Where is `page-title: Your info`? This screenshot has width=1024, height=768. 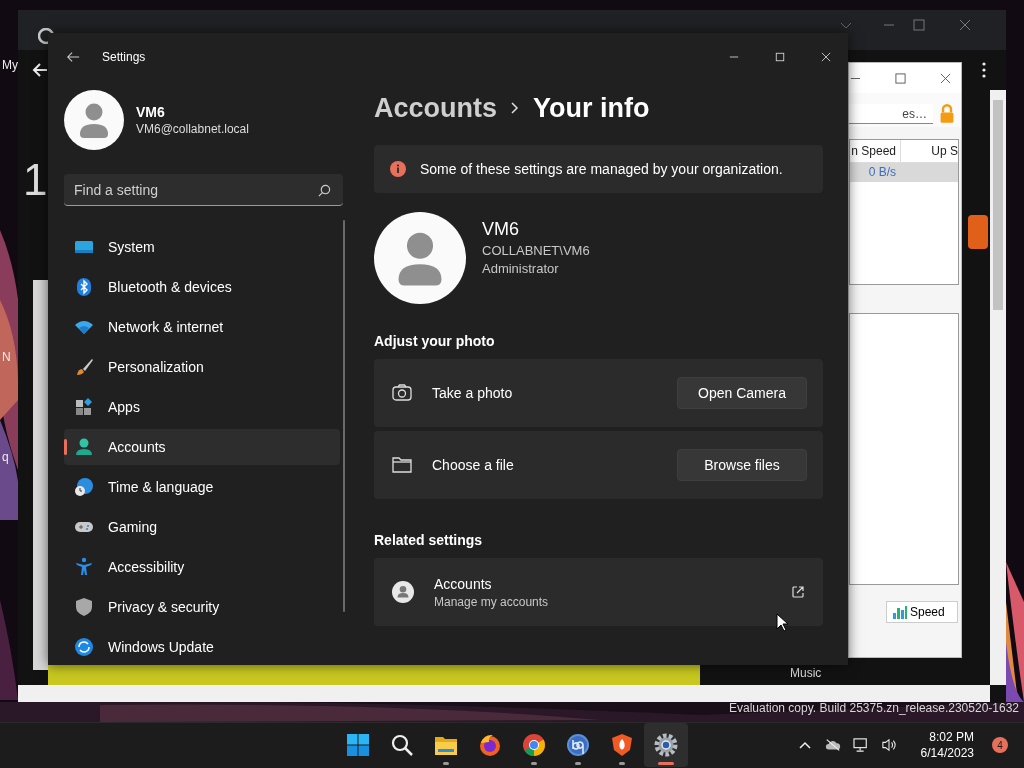 page-title: Your info is located at coordinates (591, 108).